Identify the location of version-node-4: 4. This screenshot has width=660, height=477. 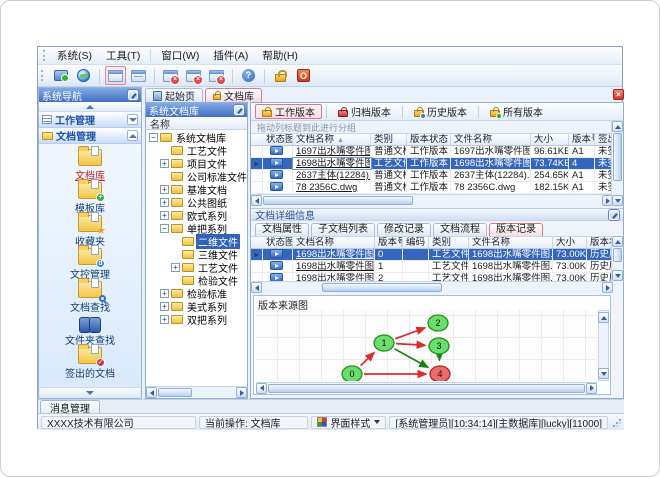
(440, 373).